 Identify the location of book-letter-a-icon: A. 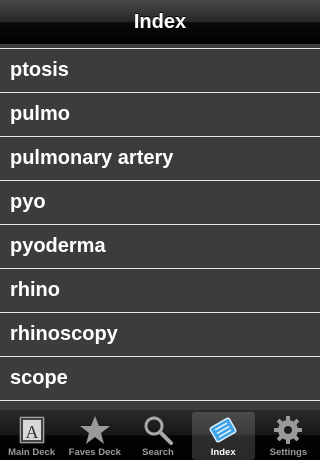
(32, 430).